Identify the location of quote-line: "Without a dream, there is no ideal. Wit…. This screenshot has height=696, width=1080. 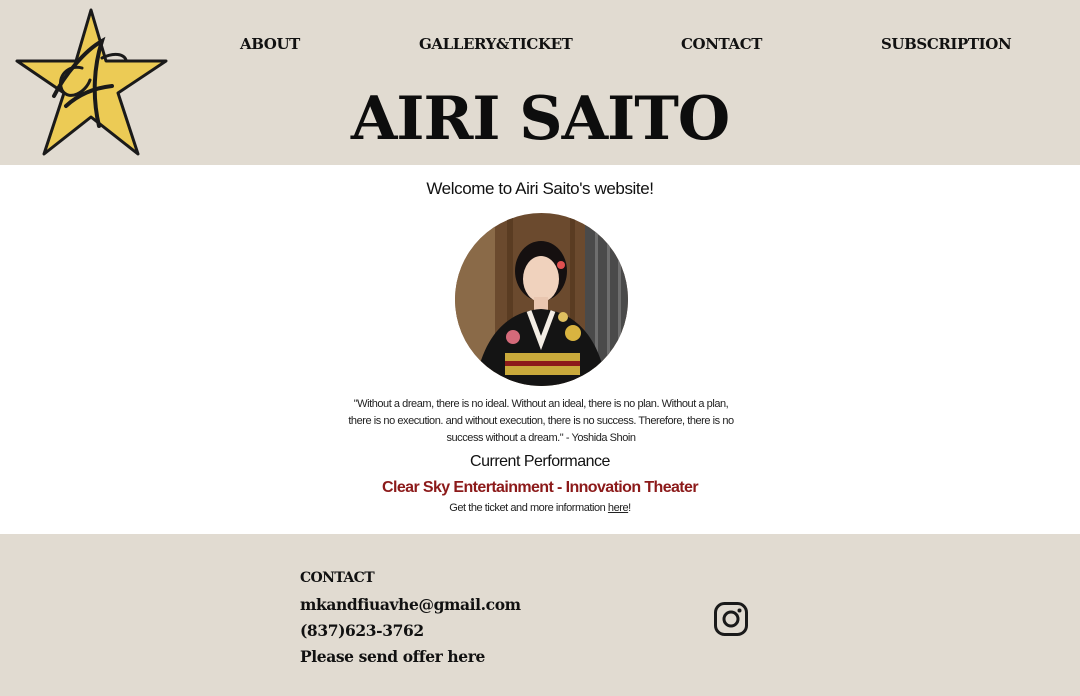
(541, 404).